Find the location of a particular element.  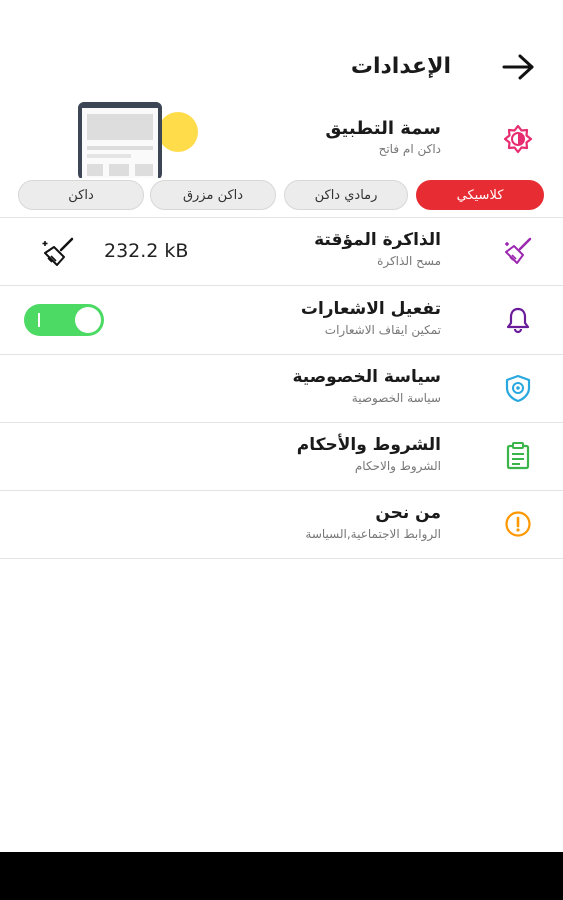

notifications-toggle is located at coordinates (64, 320).